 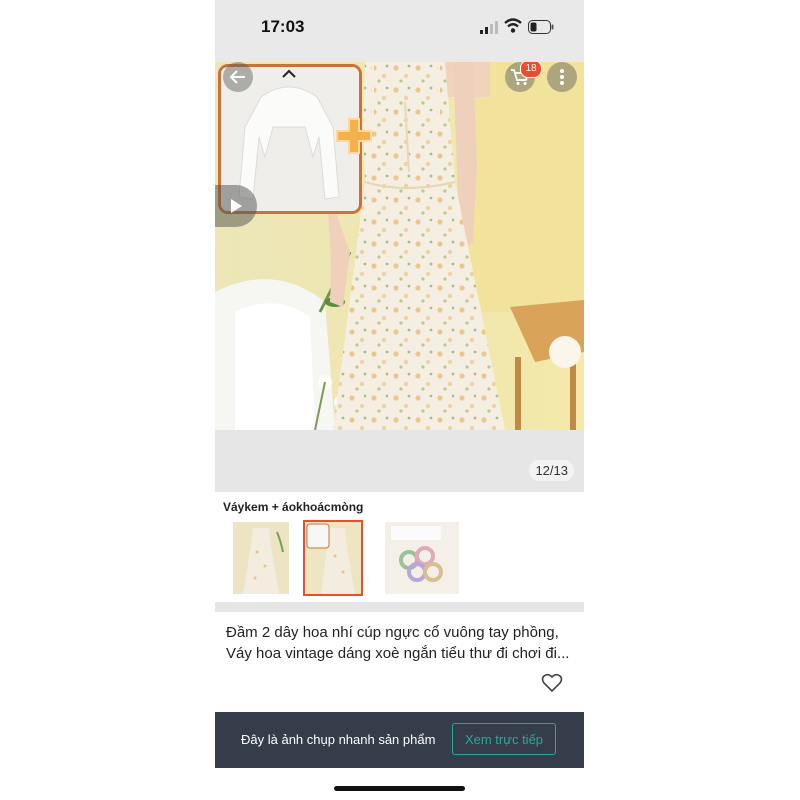 I want to click on wifi-icon, so click(x=513, y=25).